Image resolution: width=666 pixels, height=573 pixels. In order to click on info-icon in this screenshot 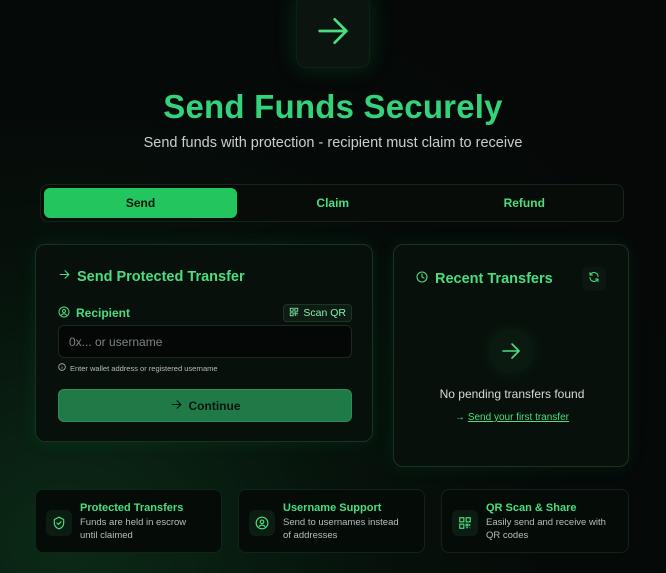, I will do `click(62, 368)`.